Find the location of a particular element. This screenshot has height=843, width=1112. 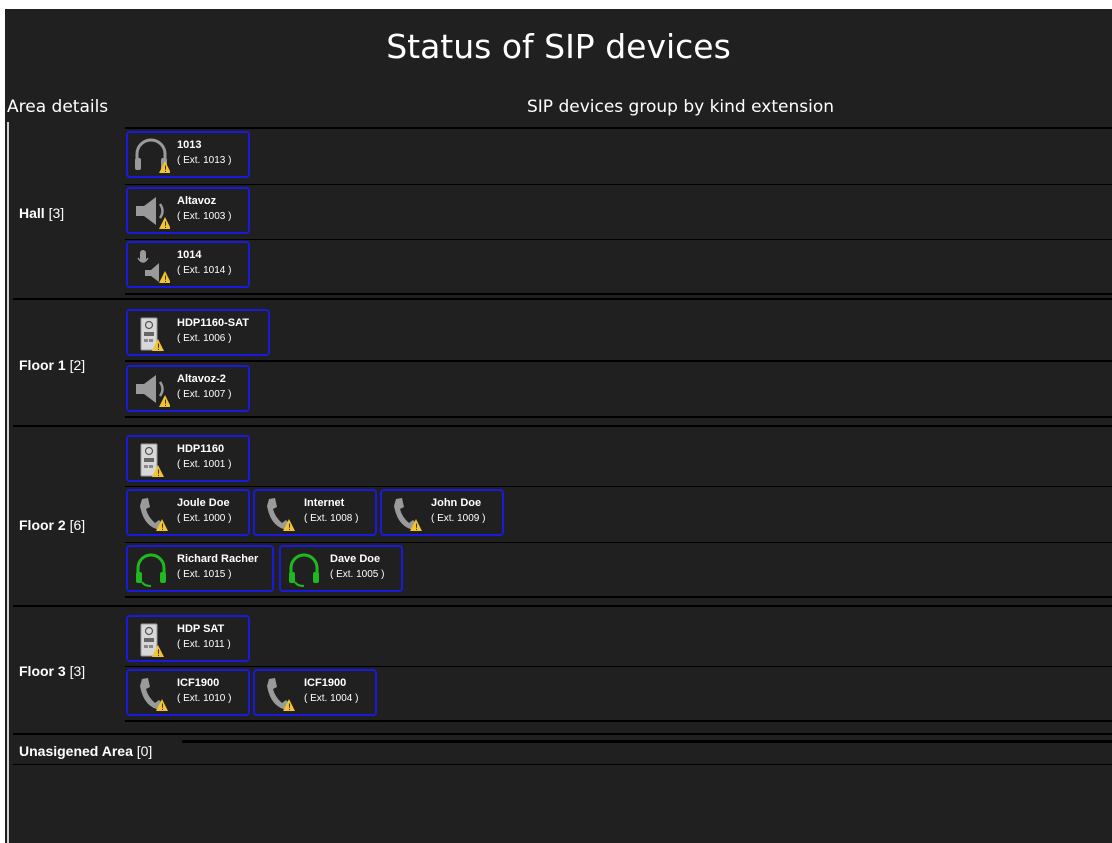

device-name: HDP1160-SAT is located at coordinates (213, 323).